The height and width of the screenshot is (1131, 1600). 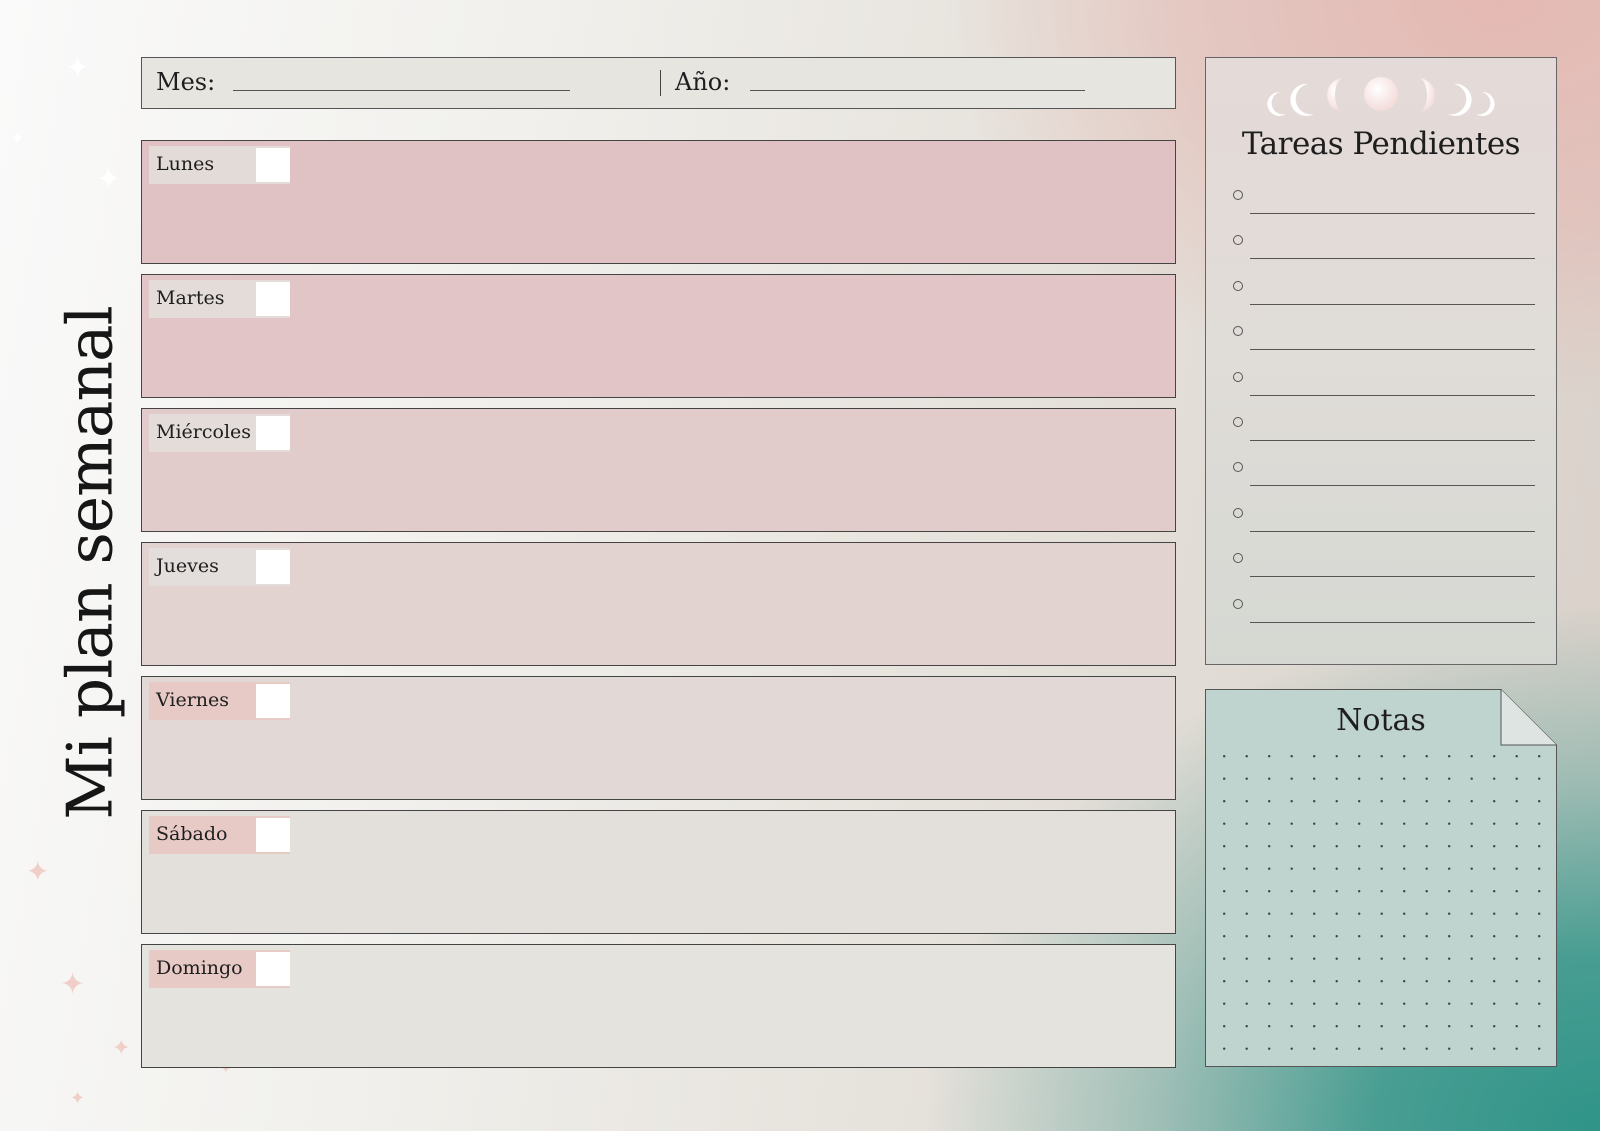 I want to click on tasks-panel: Tareas Pendientes, so click(x=1381, y=361).